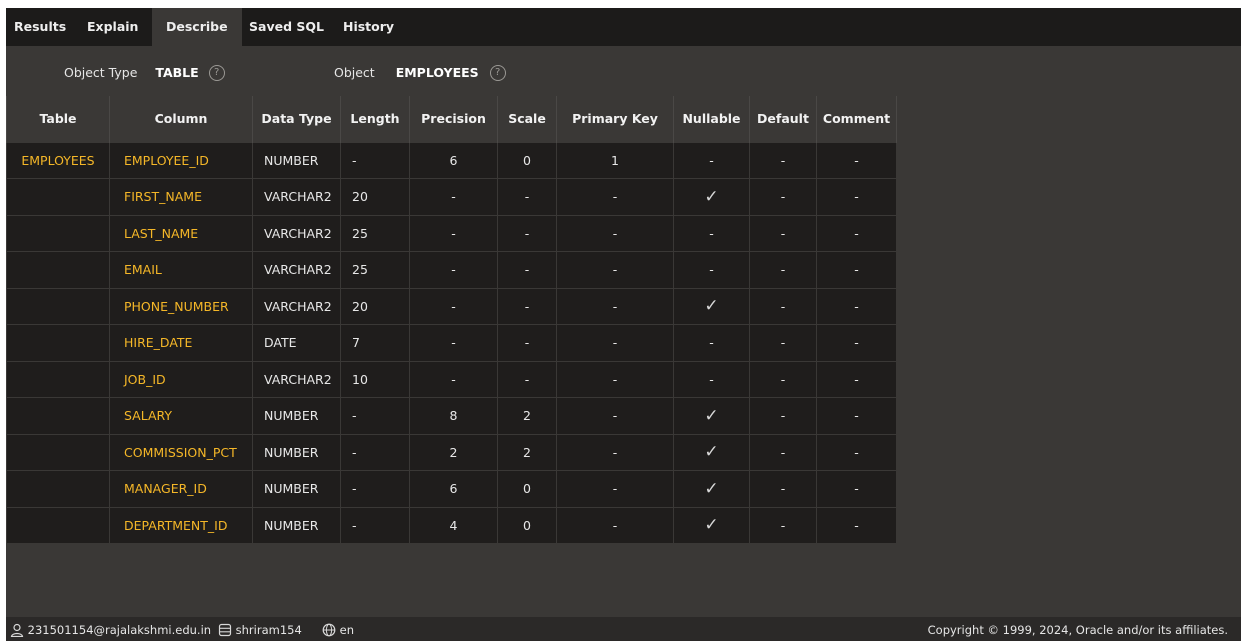 The image size is (1241, 641). Describe the element at coordinates (40, 27) in the screenshot. I see `tab-results: Results` at that location.